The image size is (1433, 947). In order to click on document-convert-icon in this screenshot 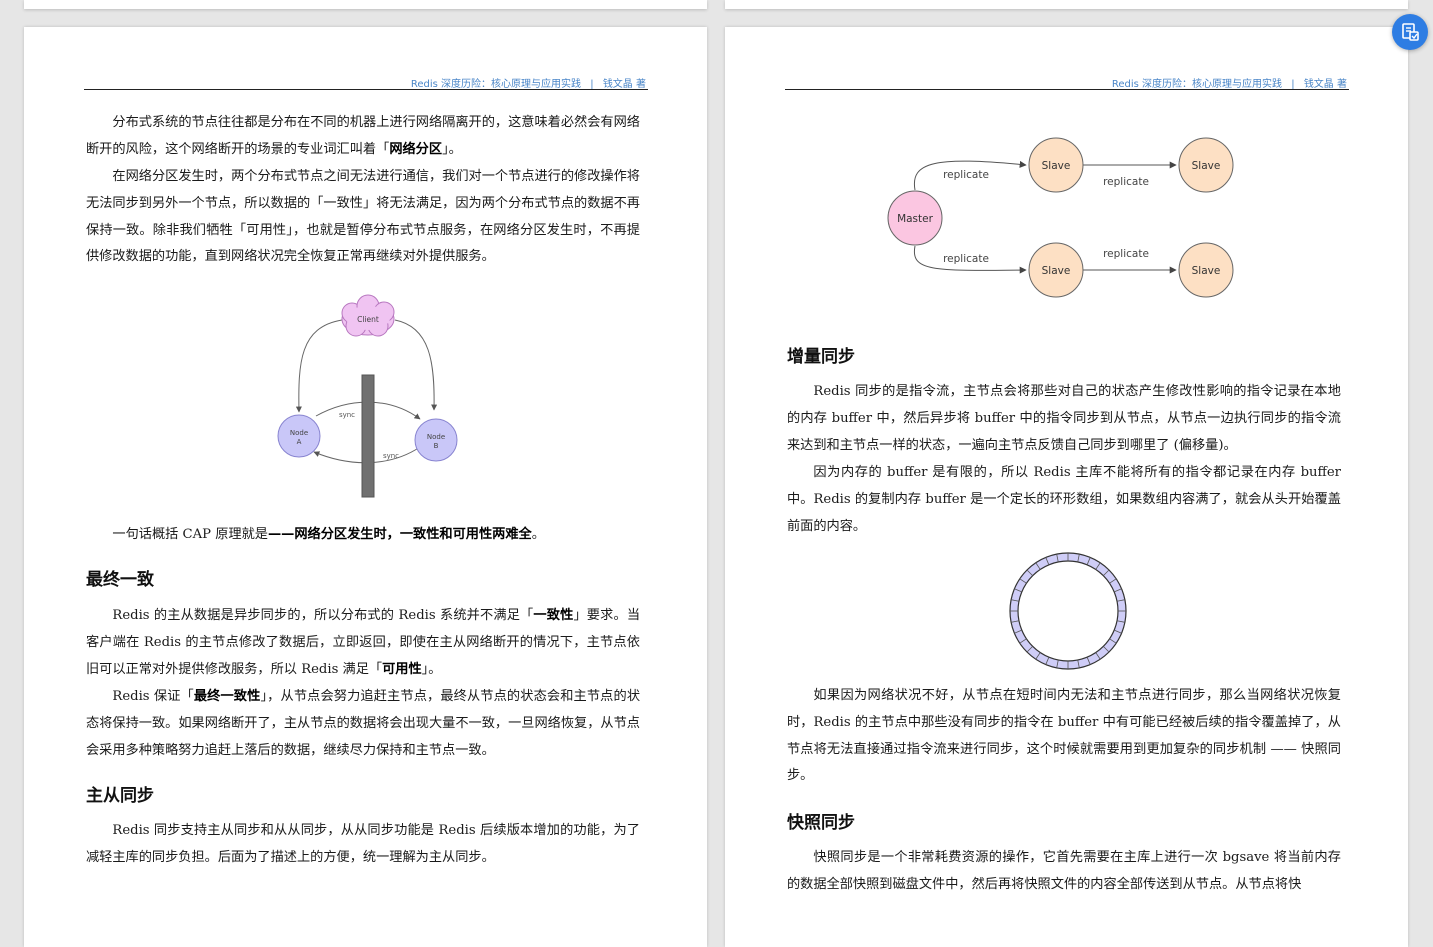, I will do `click(1410, 32)`.